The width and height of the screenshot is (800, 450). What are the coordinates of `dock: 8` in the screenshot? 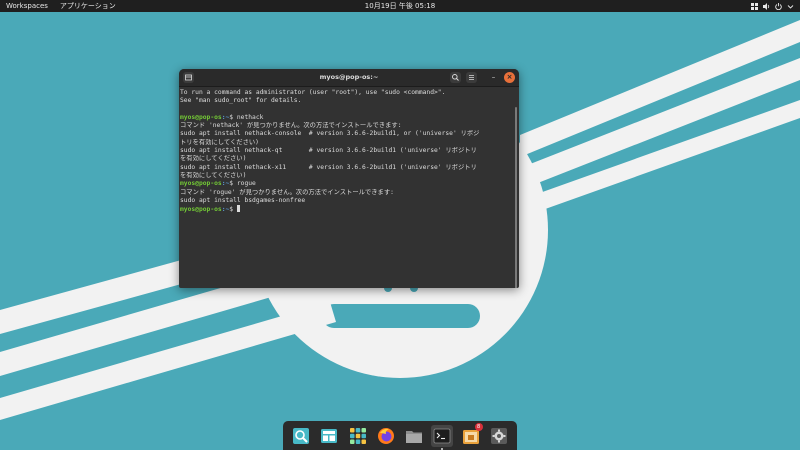 It's located at (400, 435).